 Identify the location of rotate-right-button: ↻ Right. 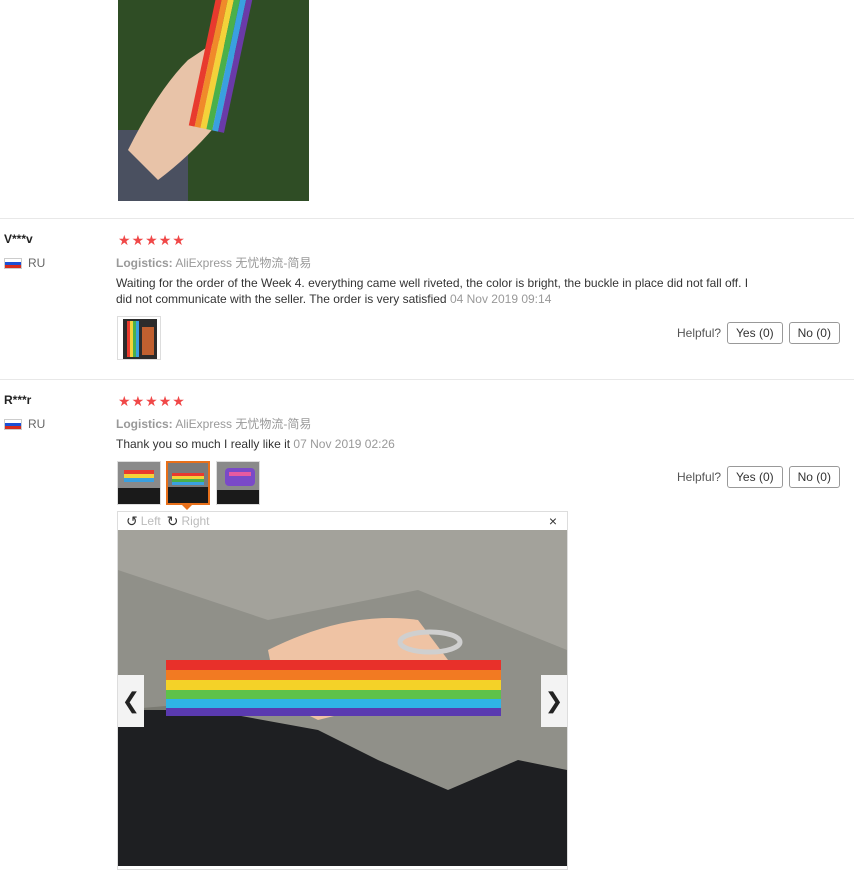
(188, 521).